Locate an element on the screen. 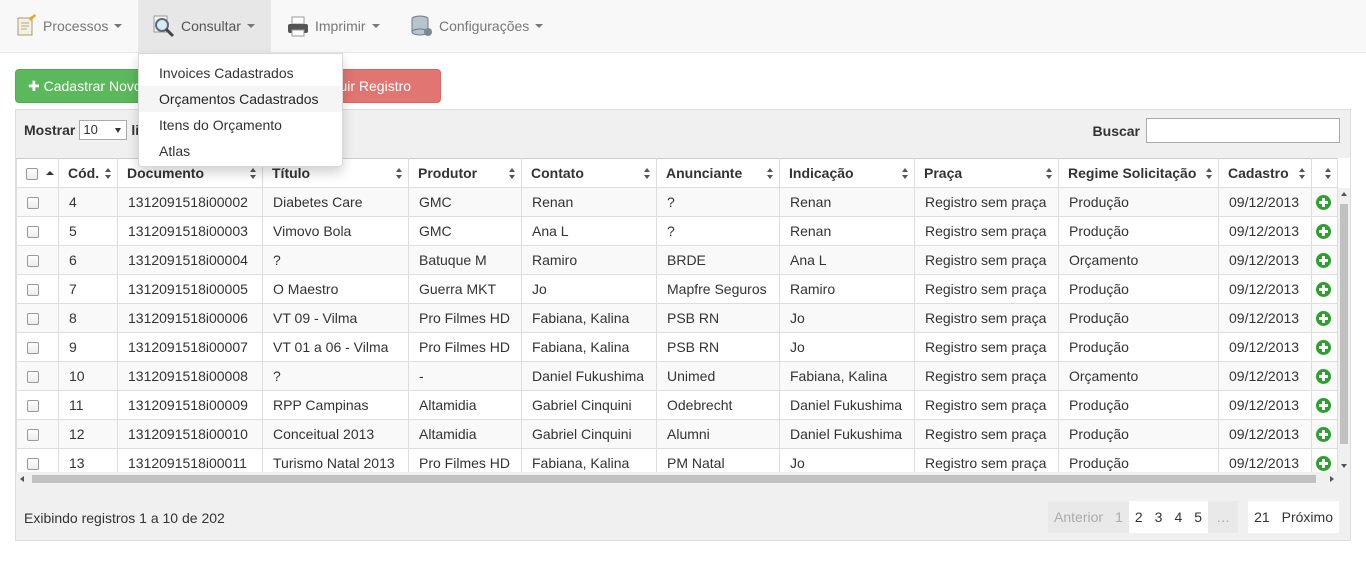 The width and height of the screenshot is (1366, 568). cell: Produção is located at coordinates (1138, 434).